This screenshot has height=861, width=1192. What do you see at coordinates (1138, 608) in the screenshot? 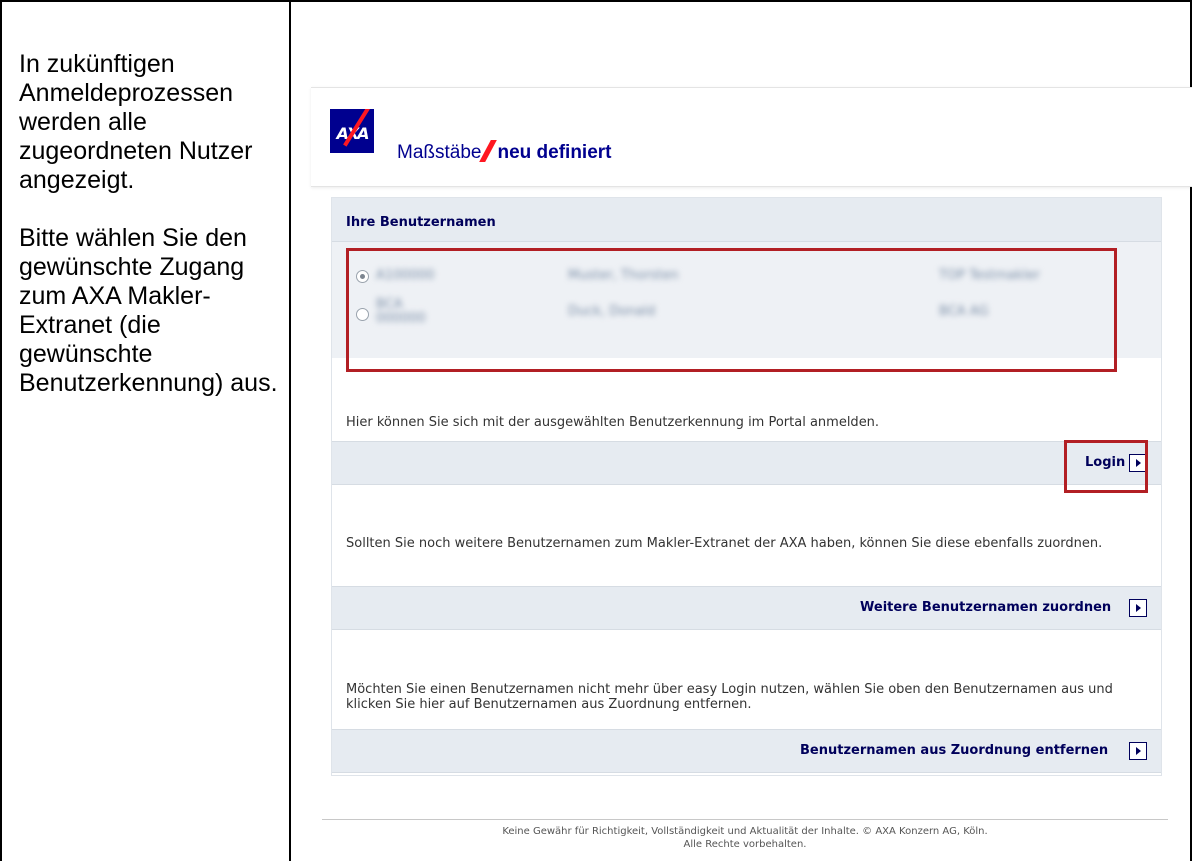
I see `add-usernames-arrow-icon` at bounding box center [1138, 608].